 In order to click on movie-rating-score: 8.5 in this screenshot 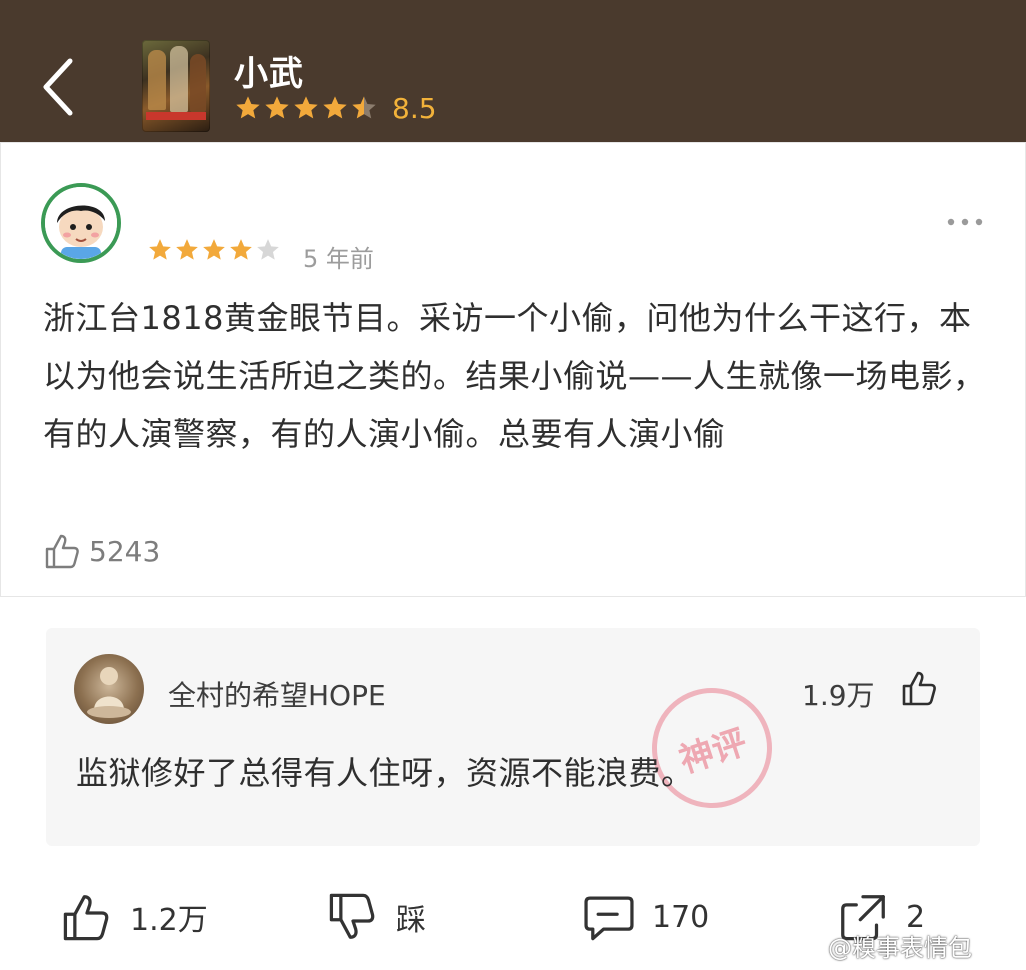, I will do `click(414, 108)`.